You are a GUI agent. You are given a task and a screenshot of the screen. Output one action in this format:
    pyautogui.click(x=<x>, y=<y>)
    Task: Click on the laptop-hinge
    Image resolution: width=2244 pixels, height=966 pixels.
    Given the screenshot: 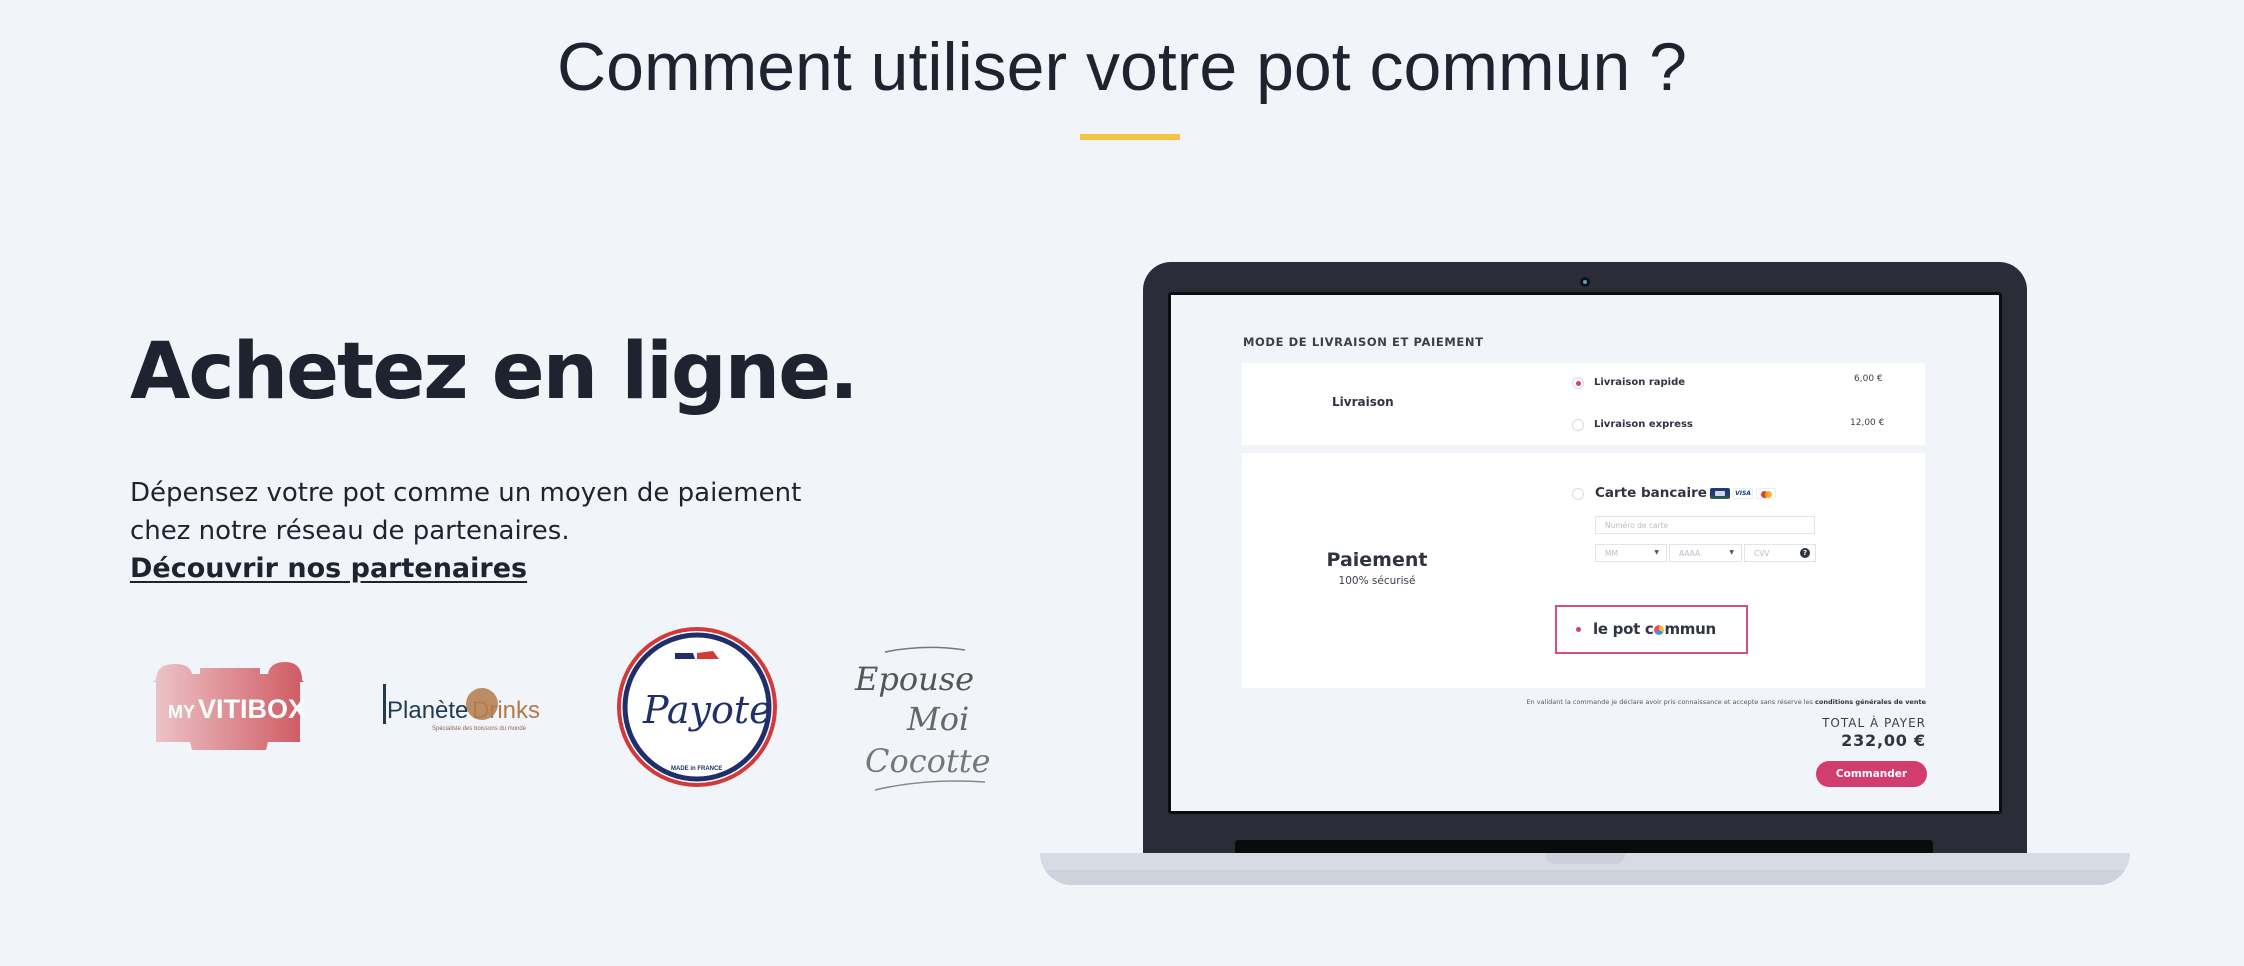 What is the action you would take?
    pyautogui.click(x=1584, y=847)
    